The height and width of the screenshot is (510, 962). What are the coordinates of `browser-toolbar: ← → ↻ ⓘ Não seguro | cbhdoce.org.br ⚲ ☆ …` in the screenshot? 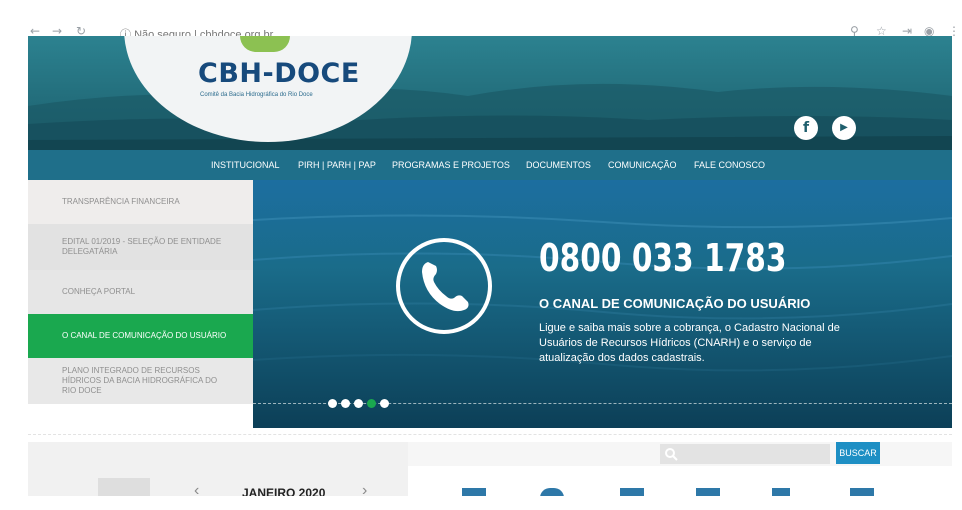 It's located at (481, 20).